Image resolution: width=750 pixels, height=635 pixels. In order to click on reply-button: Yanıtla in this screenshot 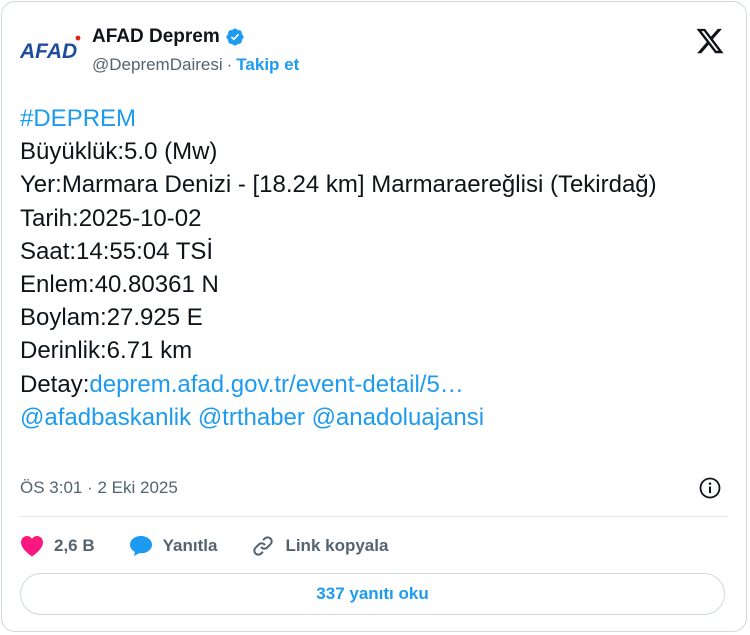, I will do `click(173, 546)`.